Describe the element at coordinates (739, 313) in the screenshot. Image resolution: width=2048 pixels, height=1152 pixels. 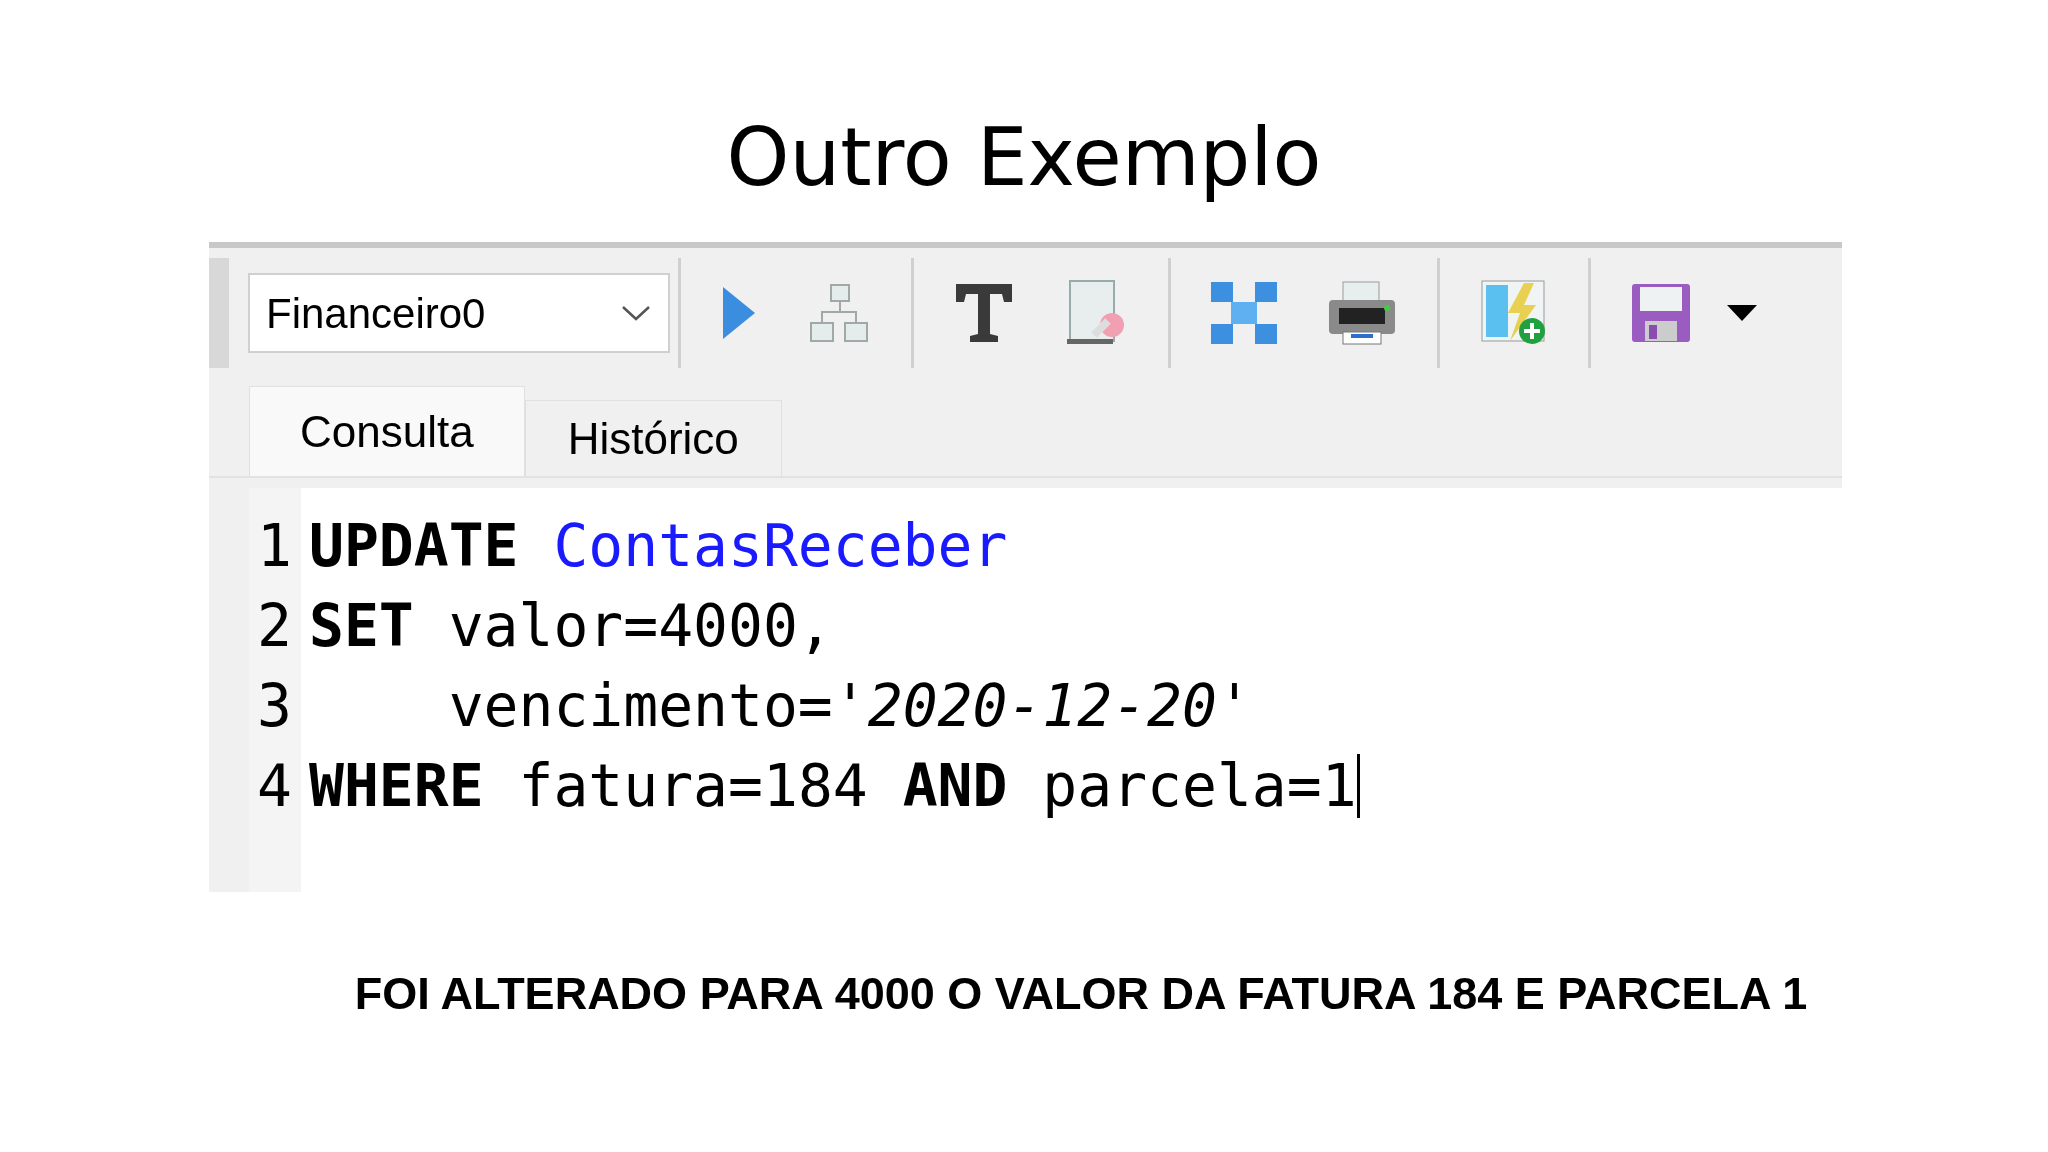
I see `play-icon` at that location.